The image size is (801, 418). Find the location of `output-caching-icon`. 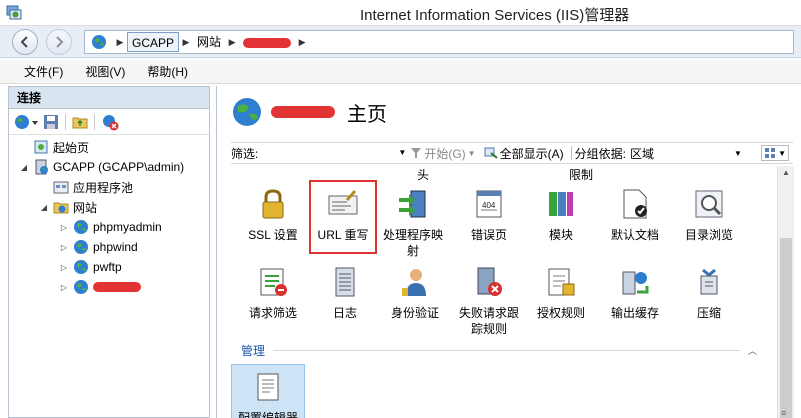

output-caching-icon is located at coordinates (635, 283).